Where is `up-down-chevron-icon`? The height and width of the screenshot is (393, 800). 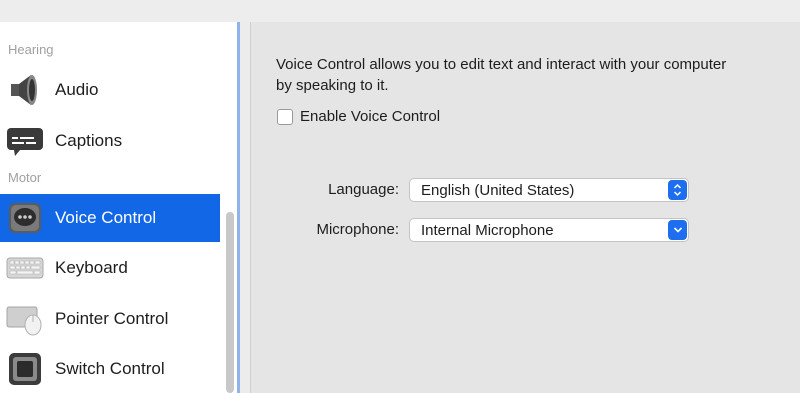 up-down-chevron-icon is located at coordinates (677, 190).